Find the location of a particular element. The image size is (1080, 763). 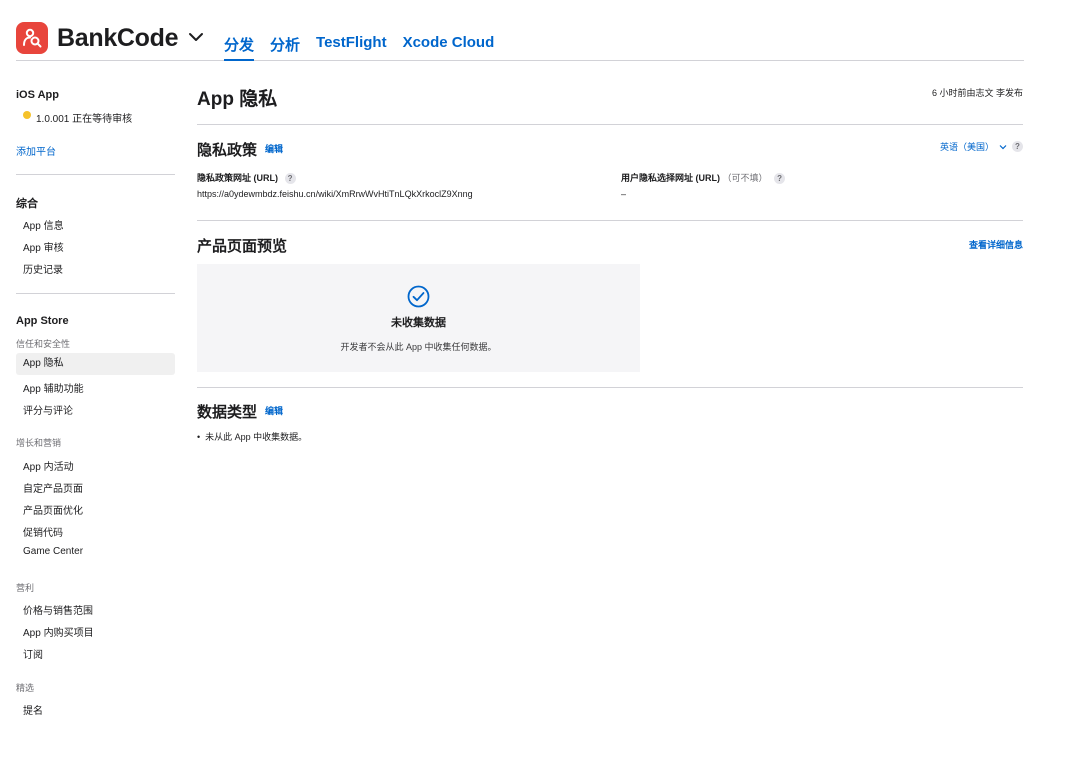

page-title: App 隐私 is located at coordinates (237, 99).